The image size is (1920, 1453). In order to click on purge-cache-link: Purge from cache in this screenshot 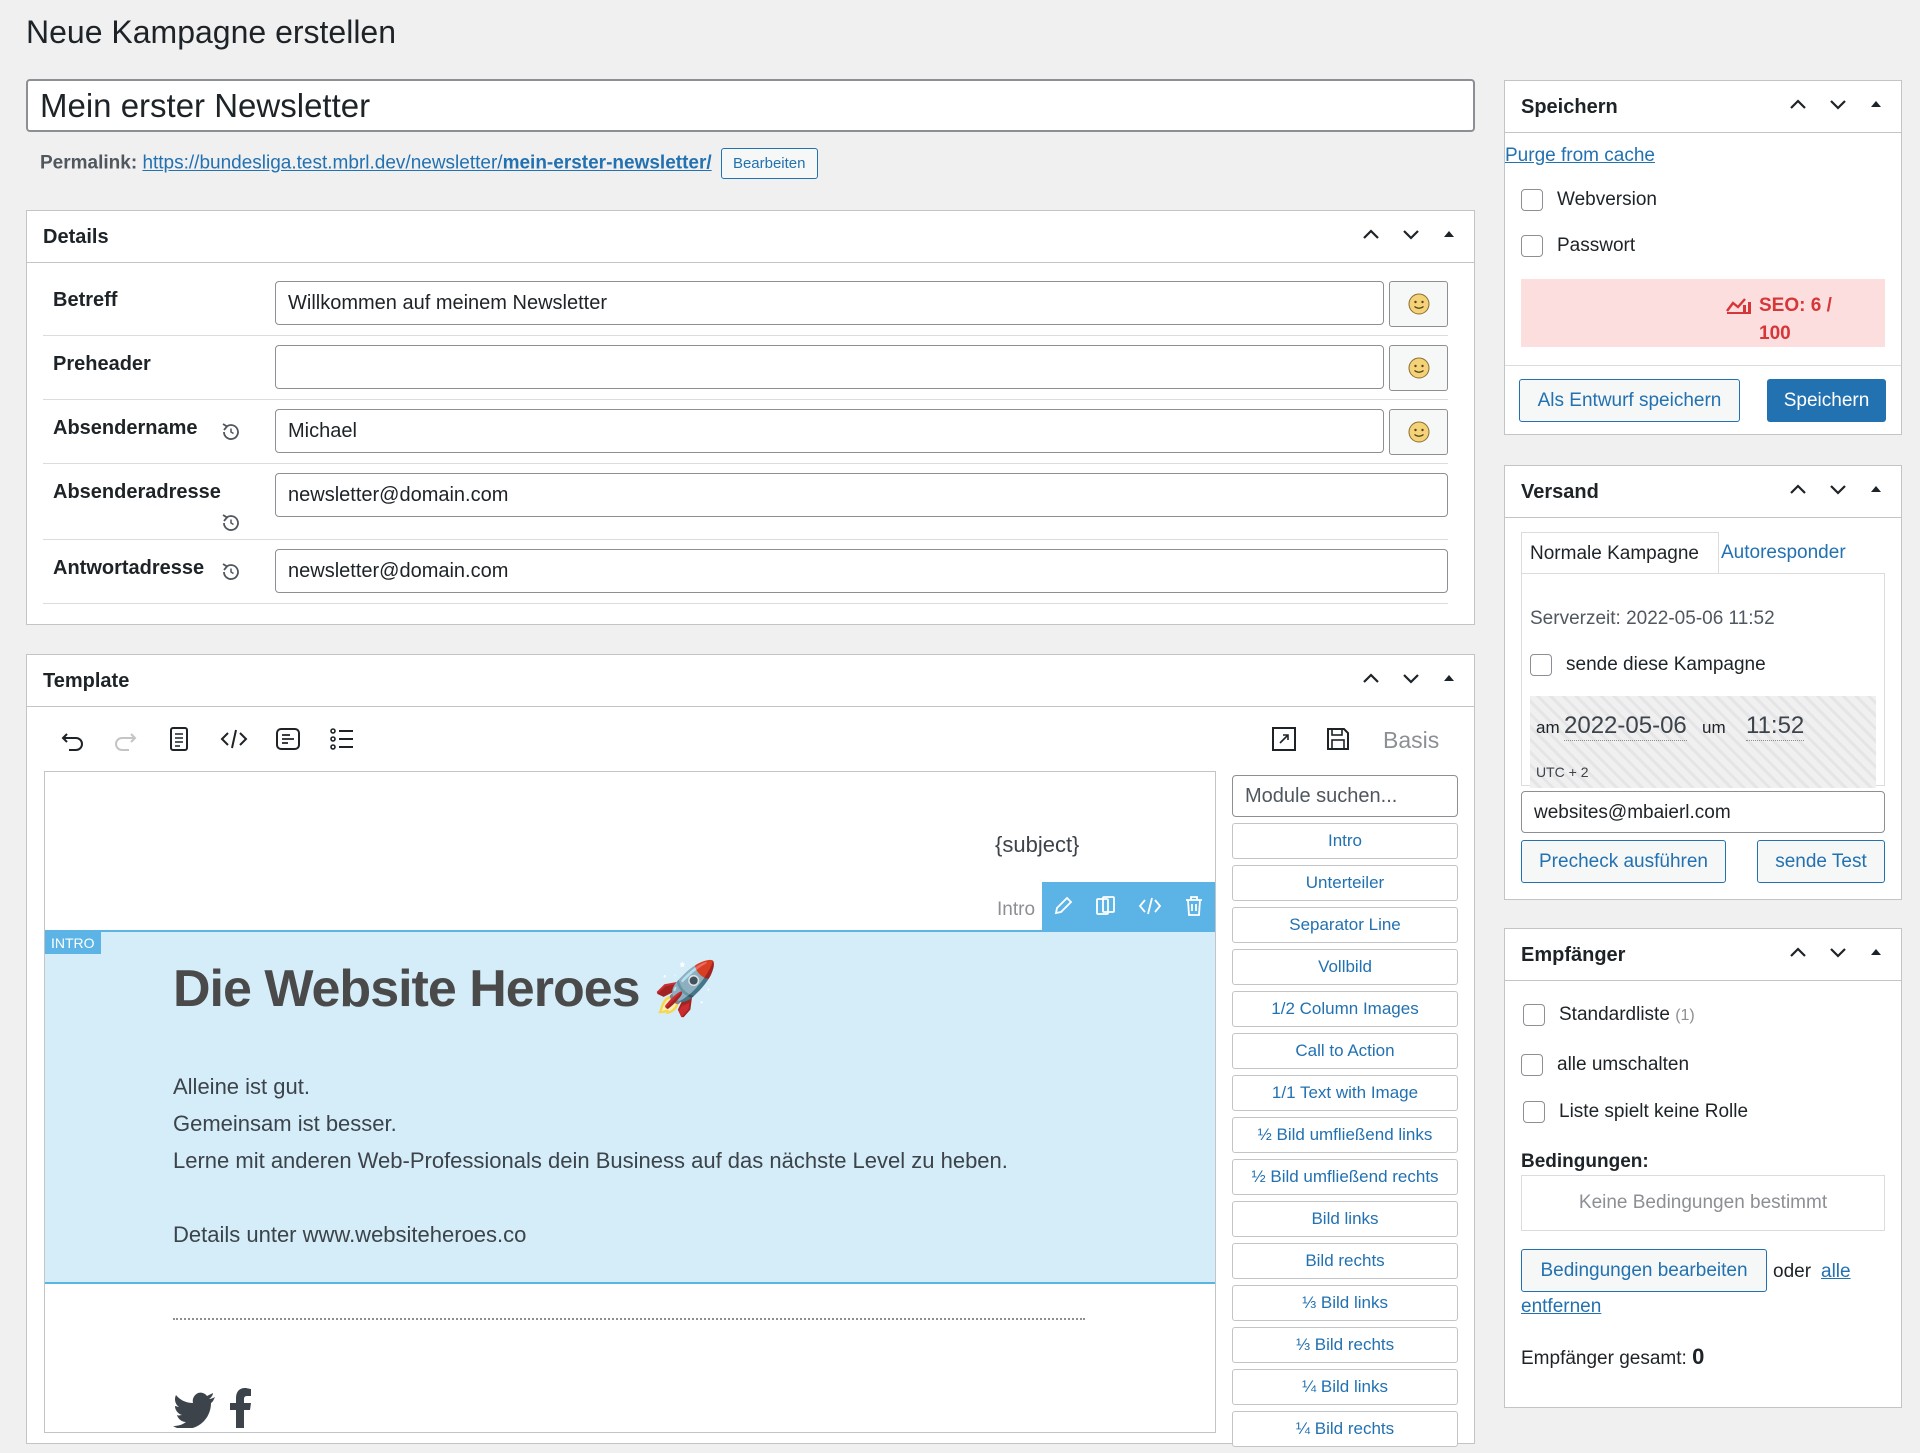, I will do `click(1580, 156)`.